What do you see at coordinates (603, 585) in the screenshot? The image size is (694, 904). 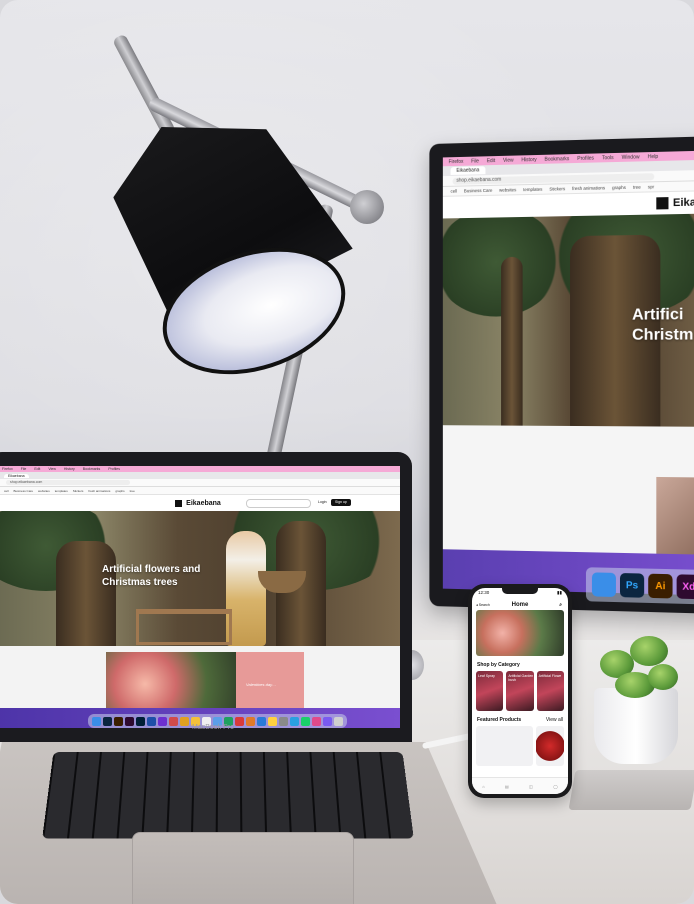 I see `finder-icon` at bounding box center [603, 585].